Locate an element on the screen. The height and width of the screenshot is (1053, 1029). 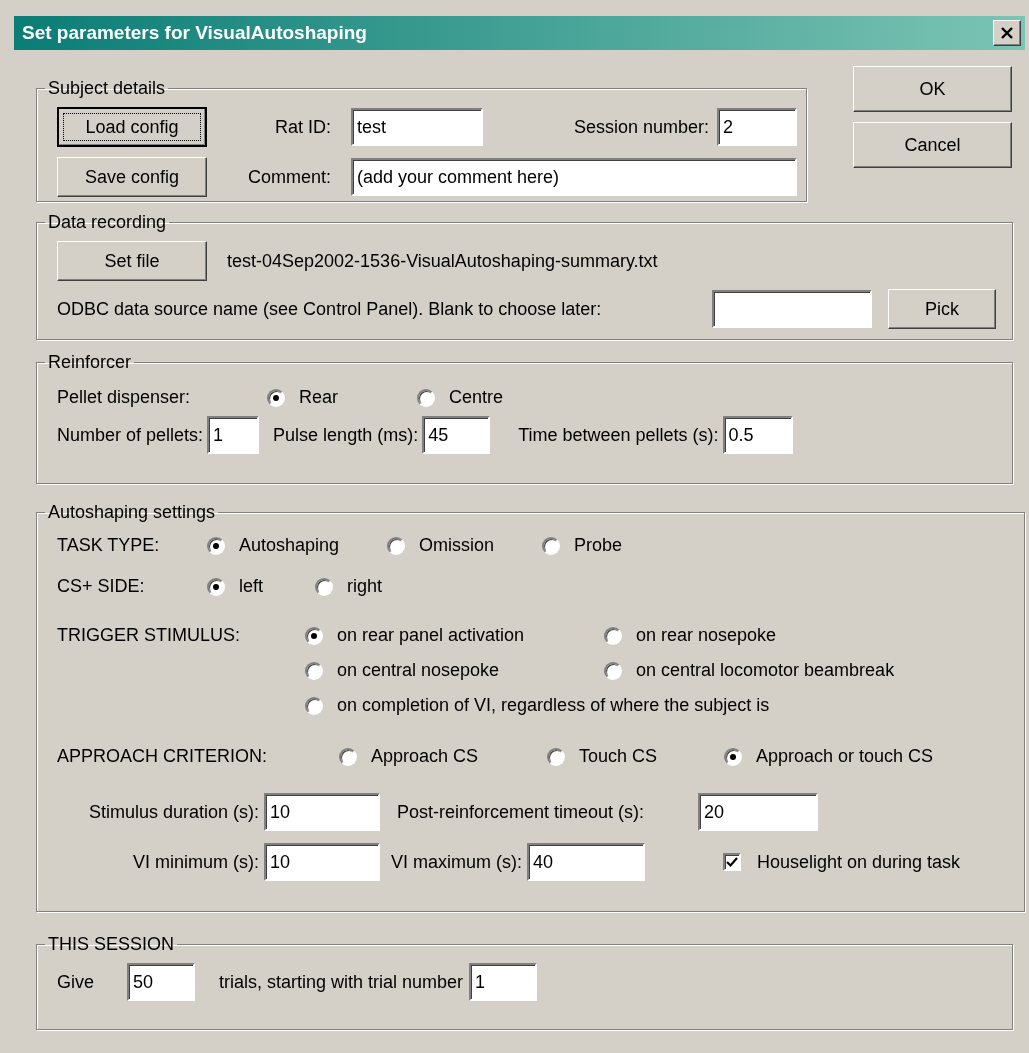
field-label: TRIGGER STIMULUS: is located at coordinates (149, 635).